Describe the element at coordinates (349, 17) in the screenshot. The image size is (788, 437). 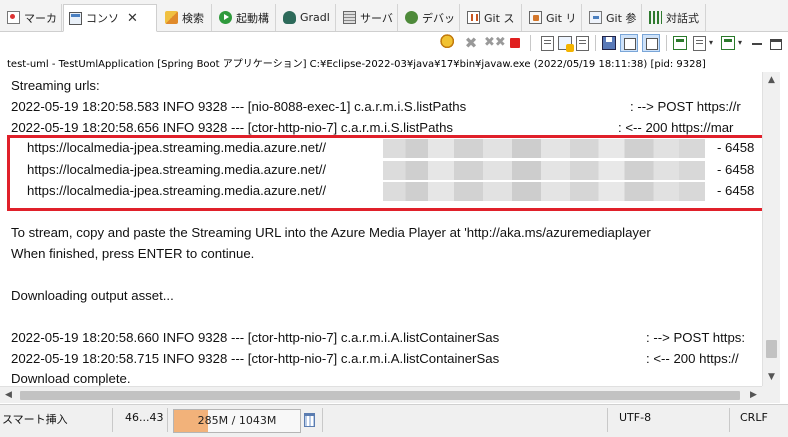
I see `servers-icon` at that location.